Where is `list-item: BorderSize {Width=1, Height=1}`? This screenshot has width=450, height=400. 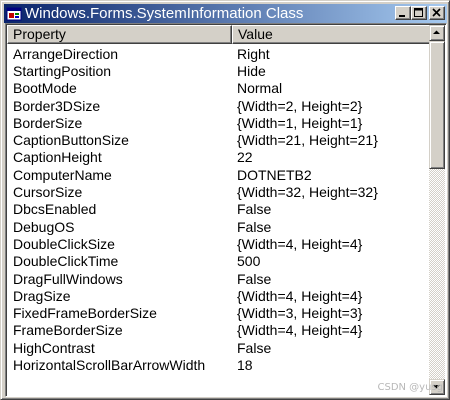 list-item: BorderSize {Width=1, Height=1} is located at coordinates (219, 122).